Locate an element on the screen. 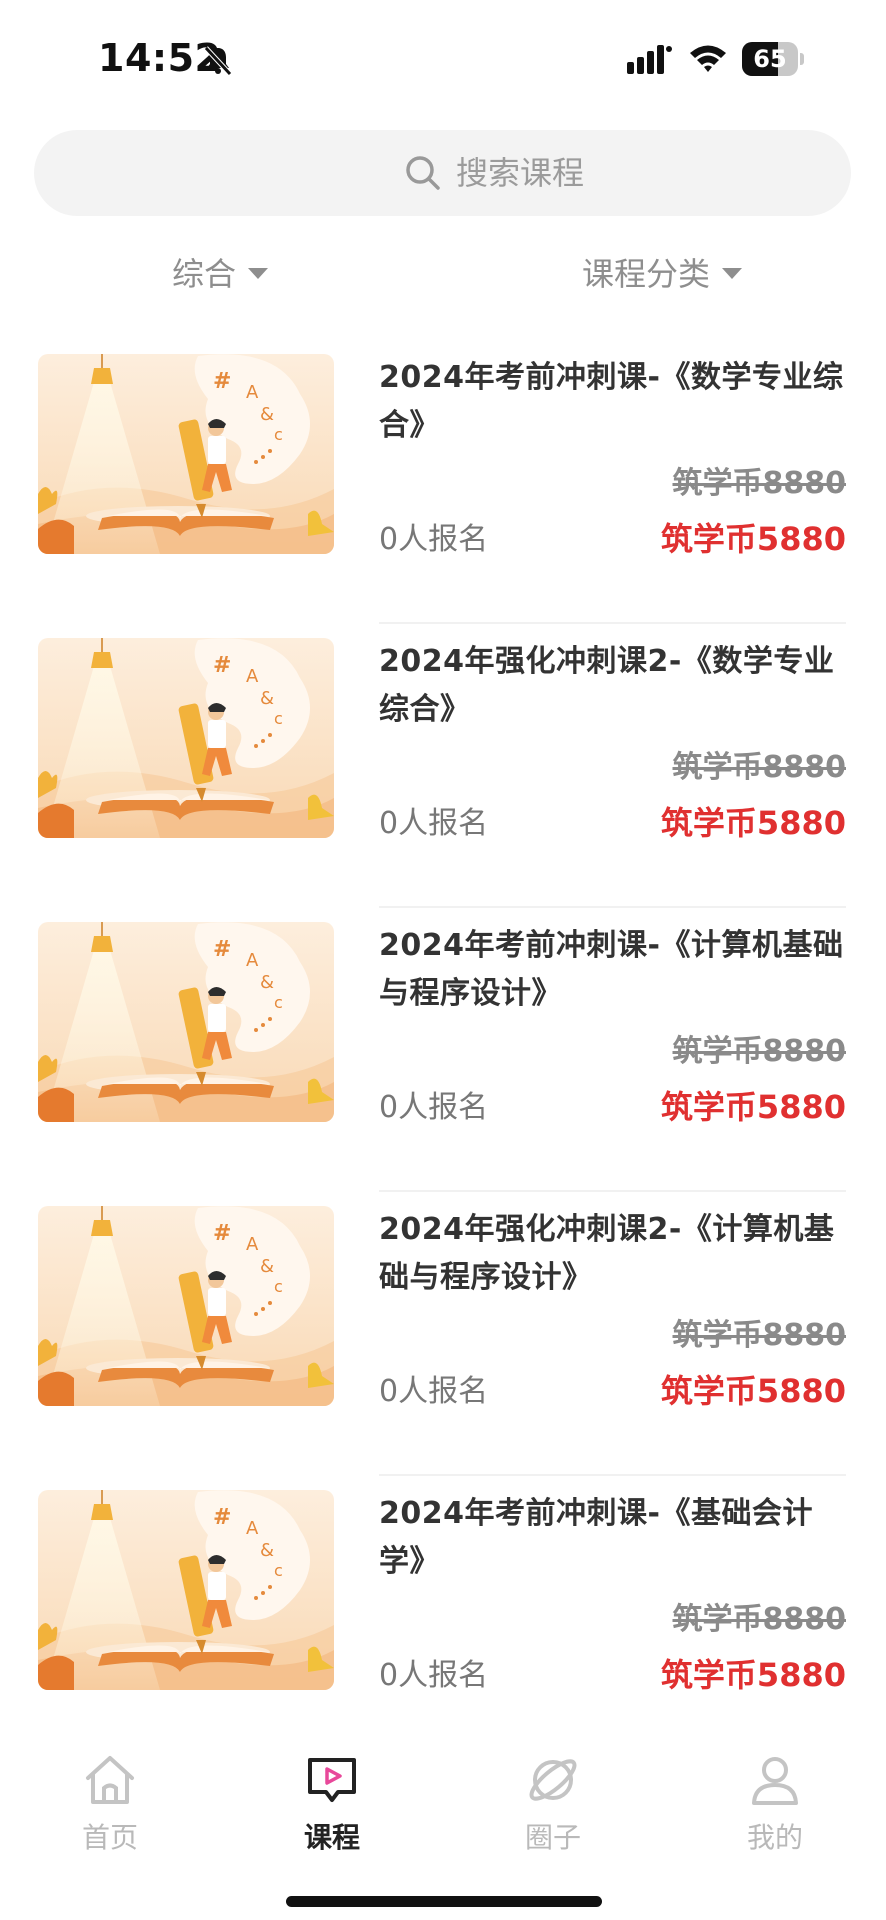  tab-circle-label: 圈子 is located at coordinates (552, 1837).